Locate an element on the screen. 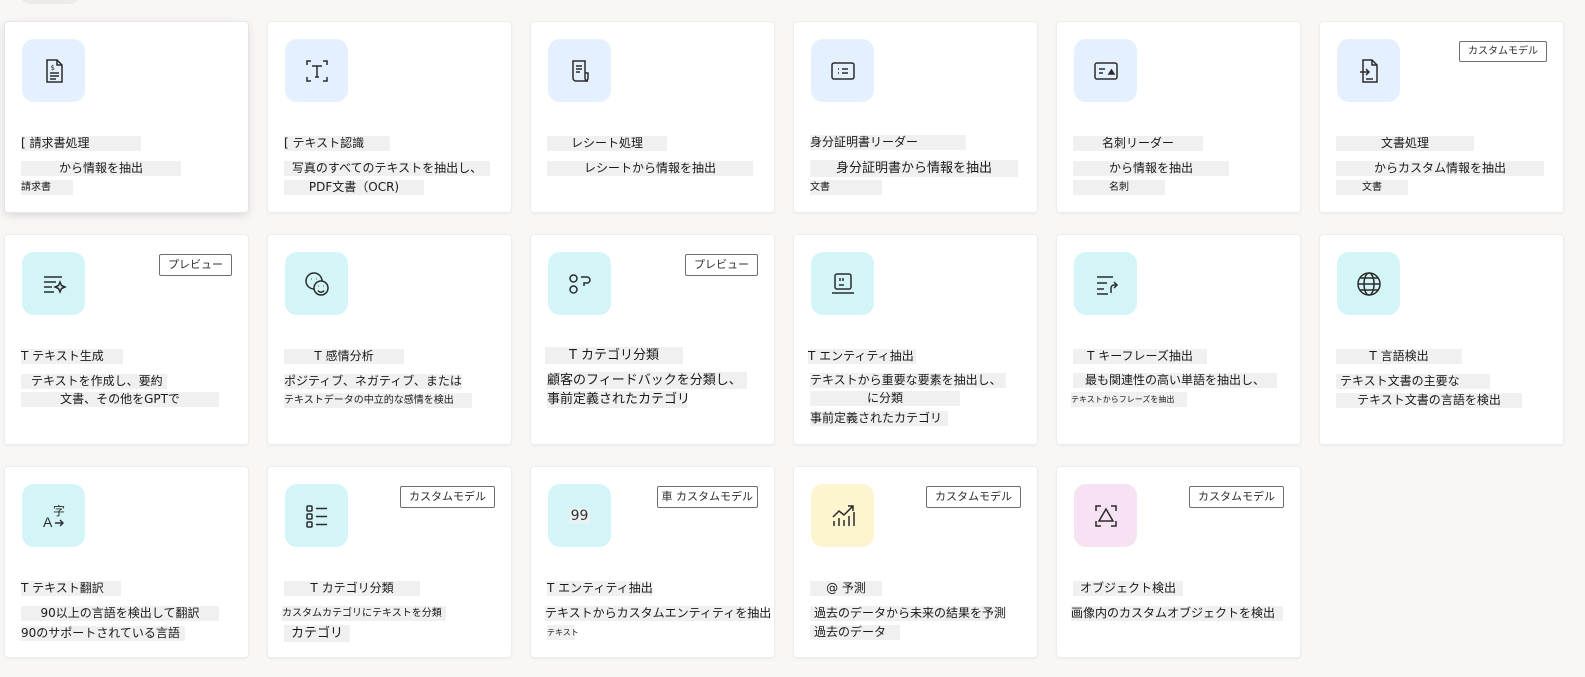 This screenshot has width=1585, height=677. card-receipt-processing: レシート処理 レシートから情報を抽出 is located at coordinates (652, 117).